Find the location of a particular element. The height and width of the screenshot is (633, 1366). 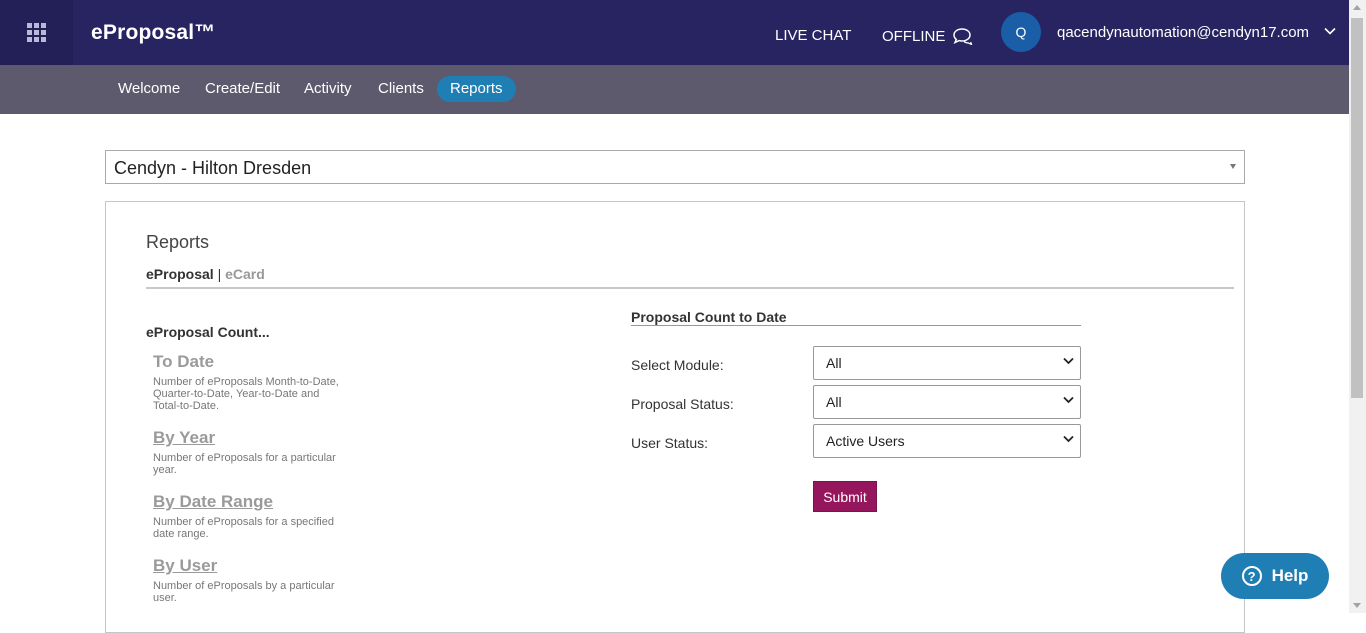

tabs-divider is located at coordinates (690, 288).